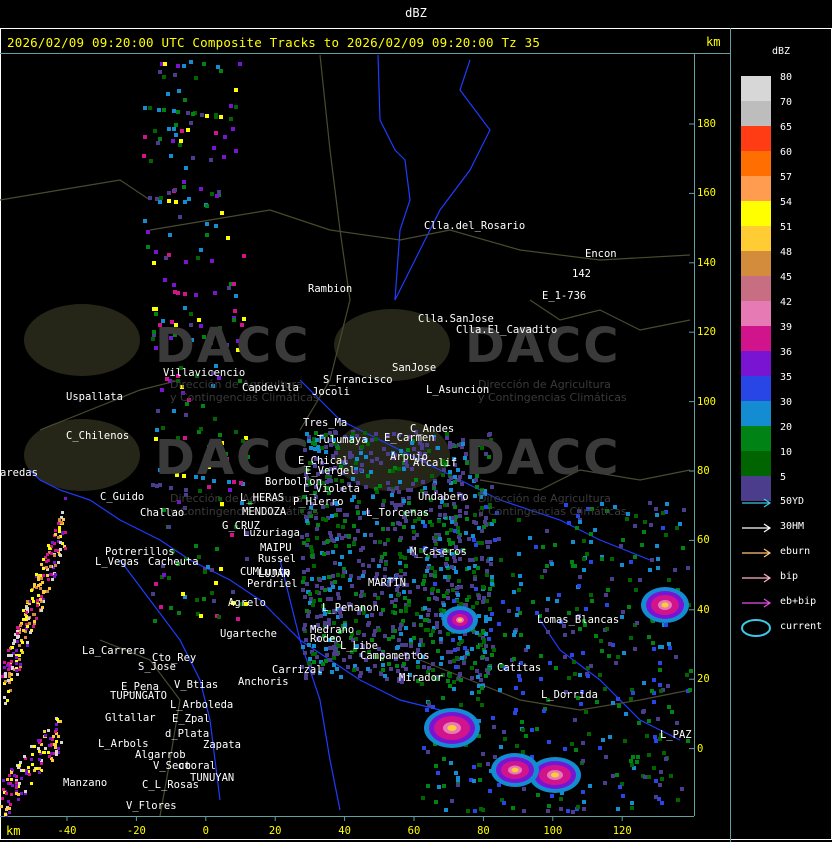 The image size is (832, 842). I want to click on track-label: bip, so click(789, 576).